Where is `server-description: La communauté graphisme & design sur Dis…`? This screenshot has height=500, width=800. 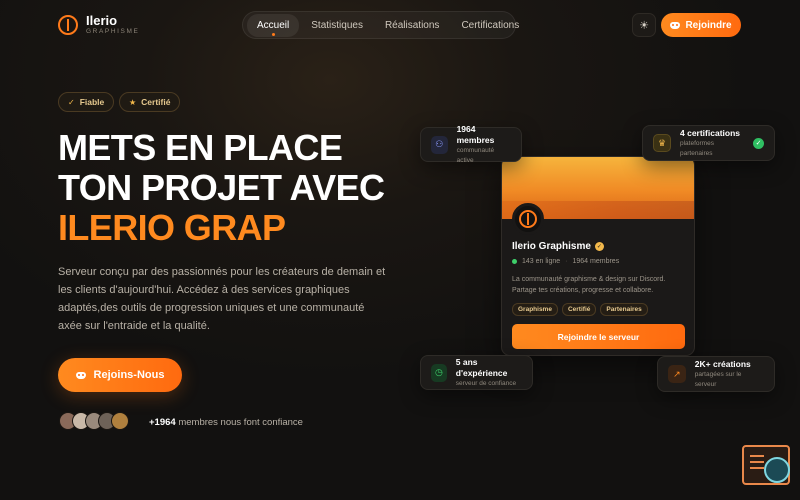 server-description: La communauté graphisme & design sur Dis… is located at coordinates (589, 285).